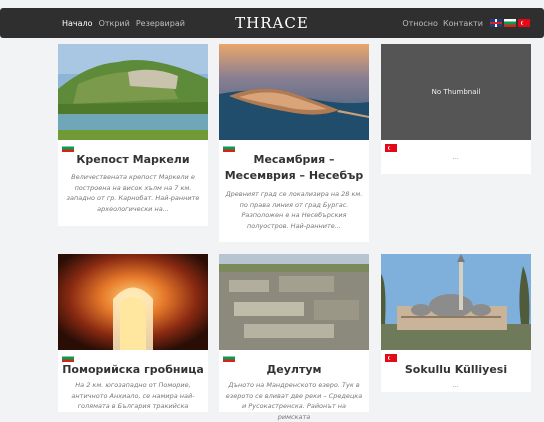  I want to click on nav-home-link: Начало, so click(77, 23).